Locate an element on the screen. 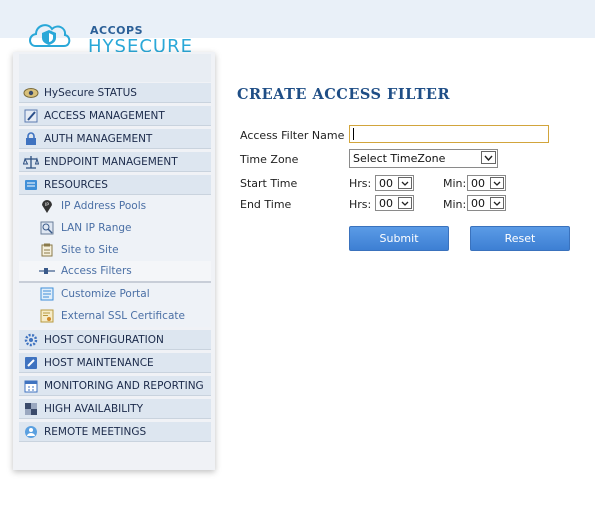 The height and width of the screenshot is (522, 595). start-hrs-label: Hrs: is located at coordinates (360, 183).